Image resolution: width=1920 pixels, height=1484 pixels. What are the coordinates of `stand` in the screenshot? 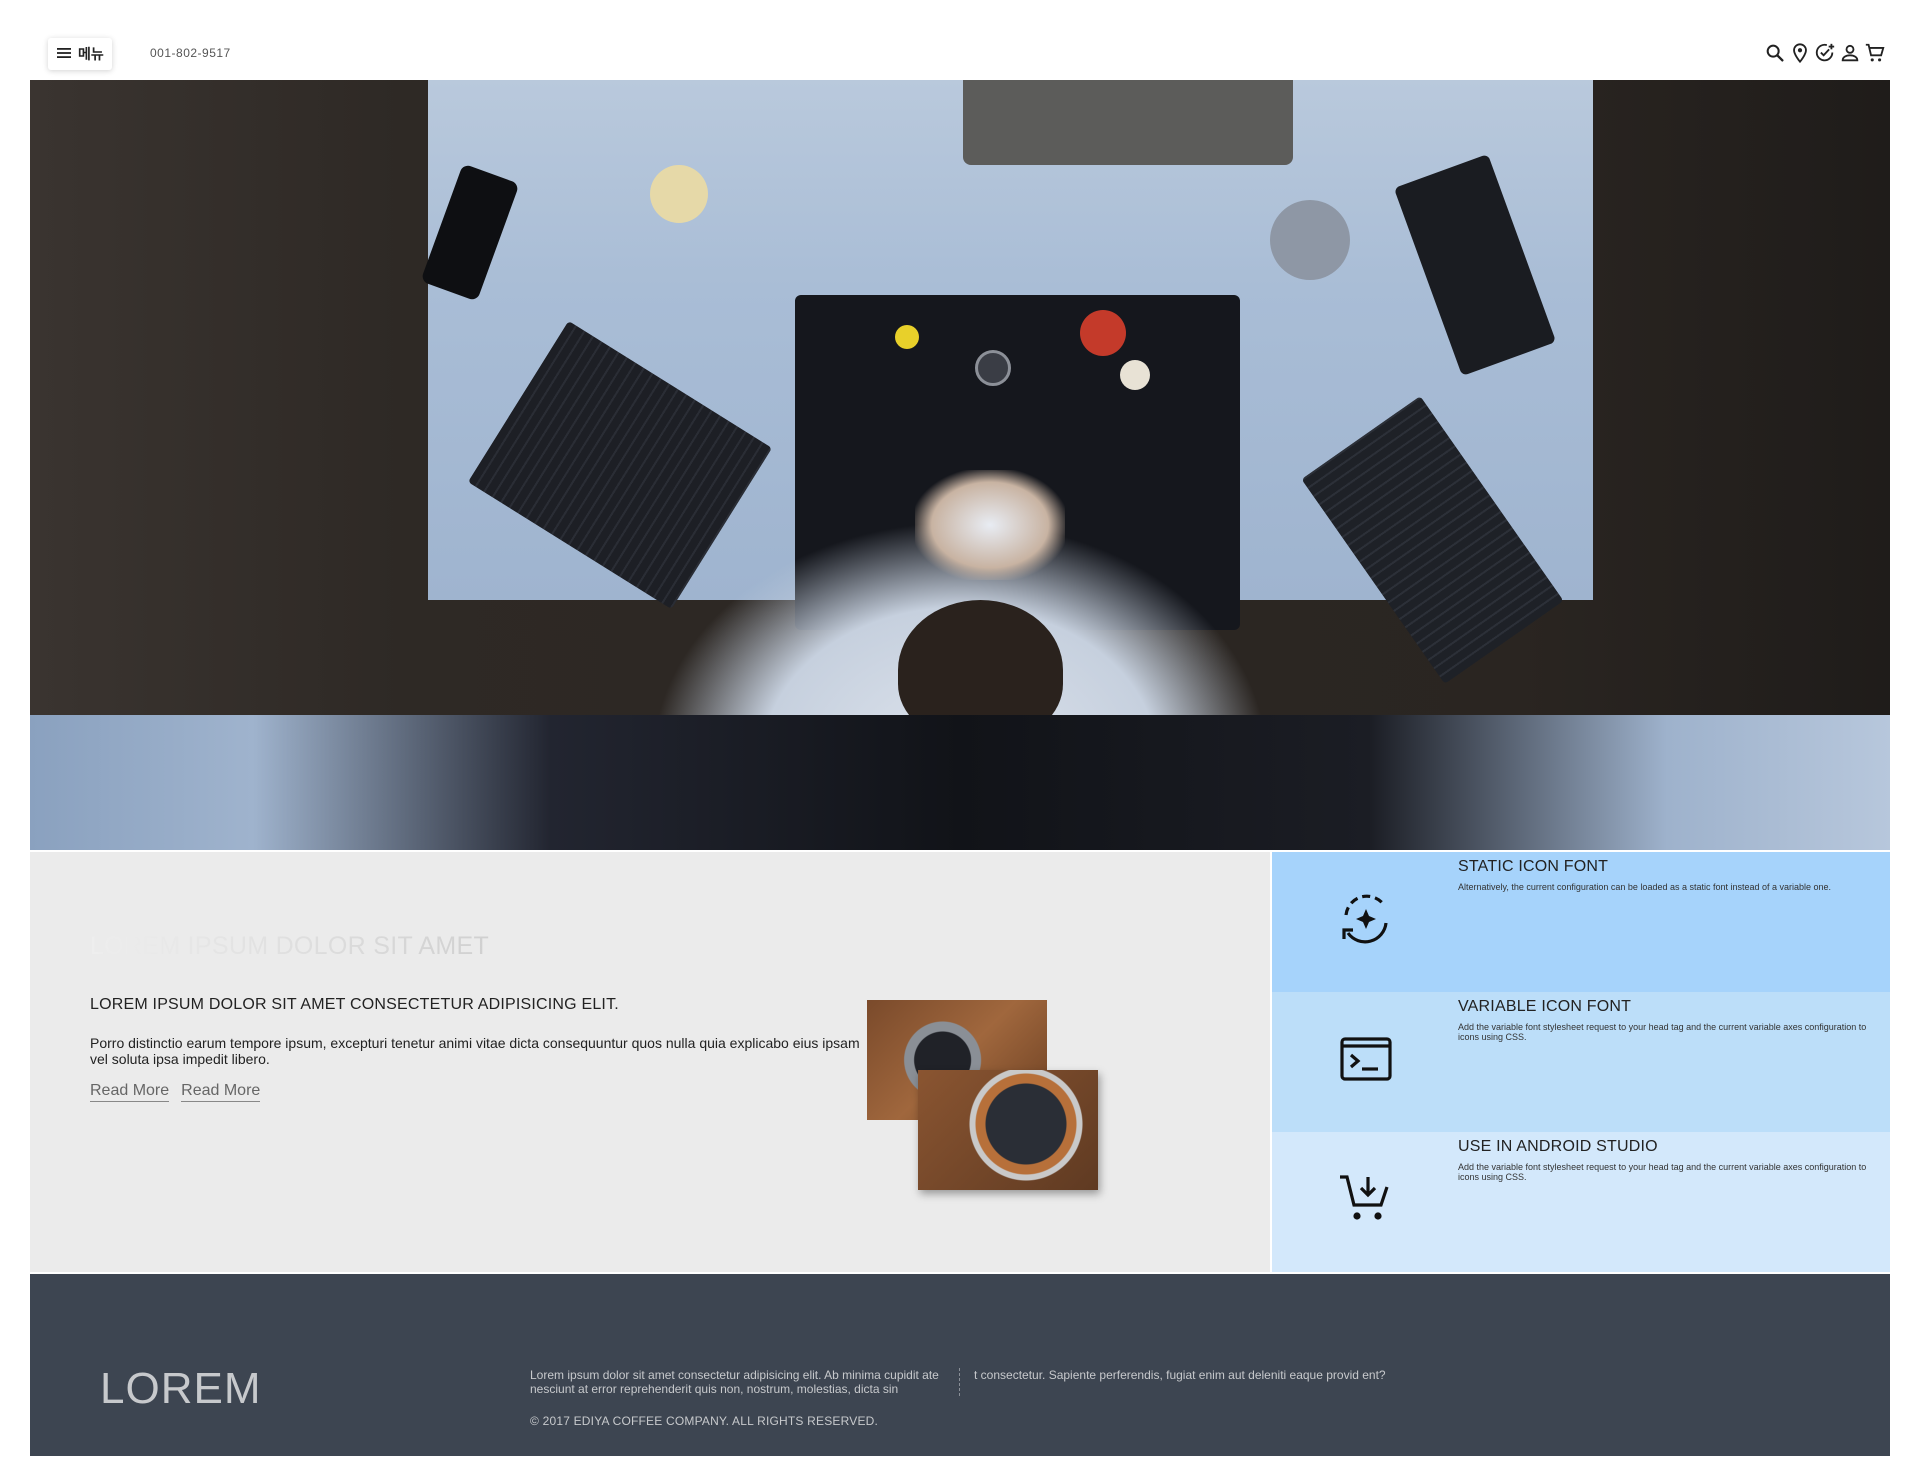 It's located at (1310, 240).